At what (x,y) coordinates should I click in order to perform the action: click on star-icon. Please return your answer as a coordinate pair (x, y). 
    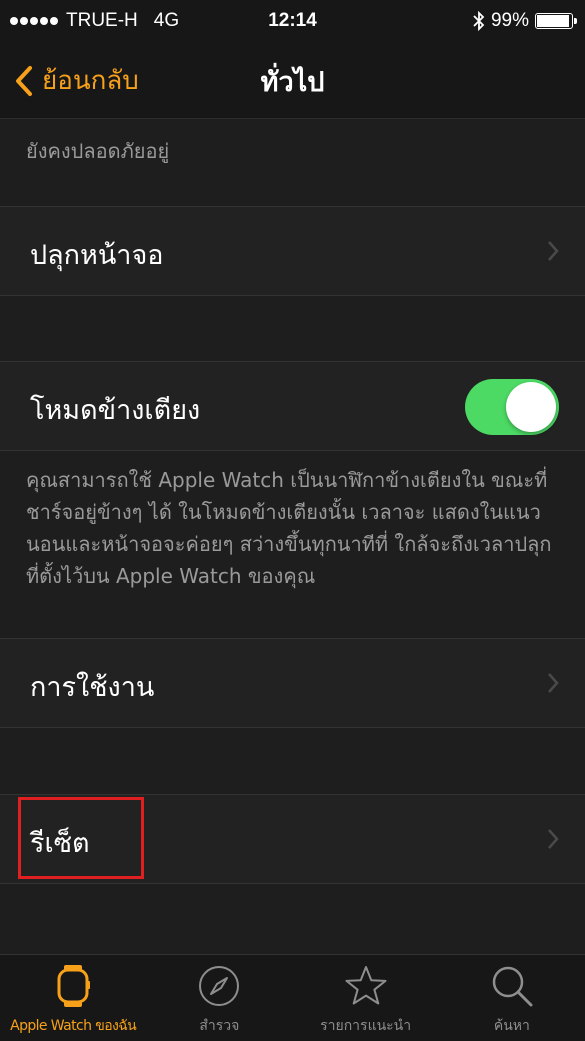
    Looking at the image, I should click on (366, 985).